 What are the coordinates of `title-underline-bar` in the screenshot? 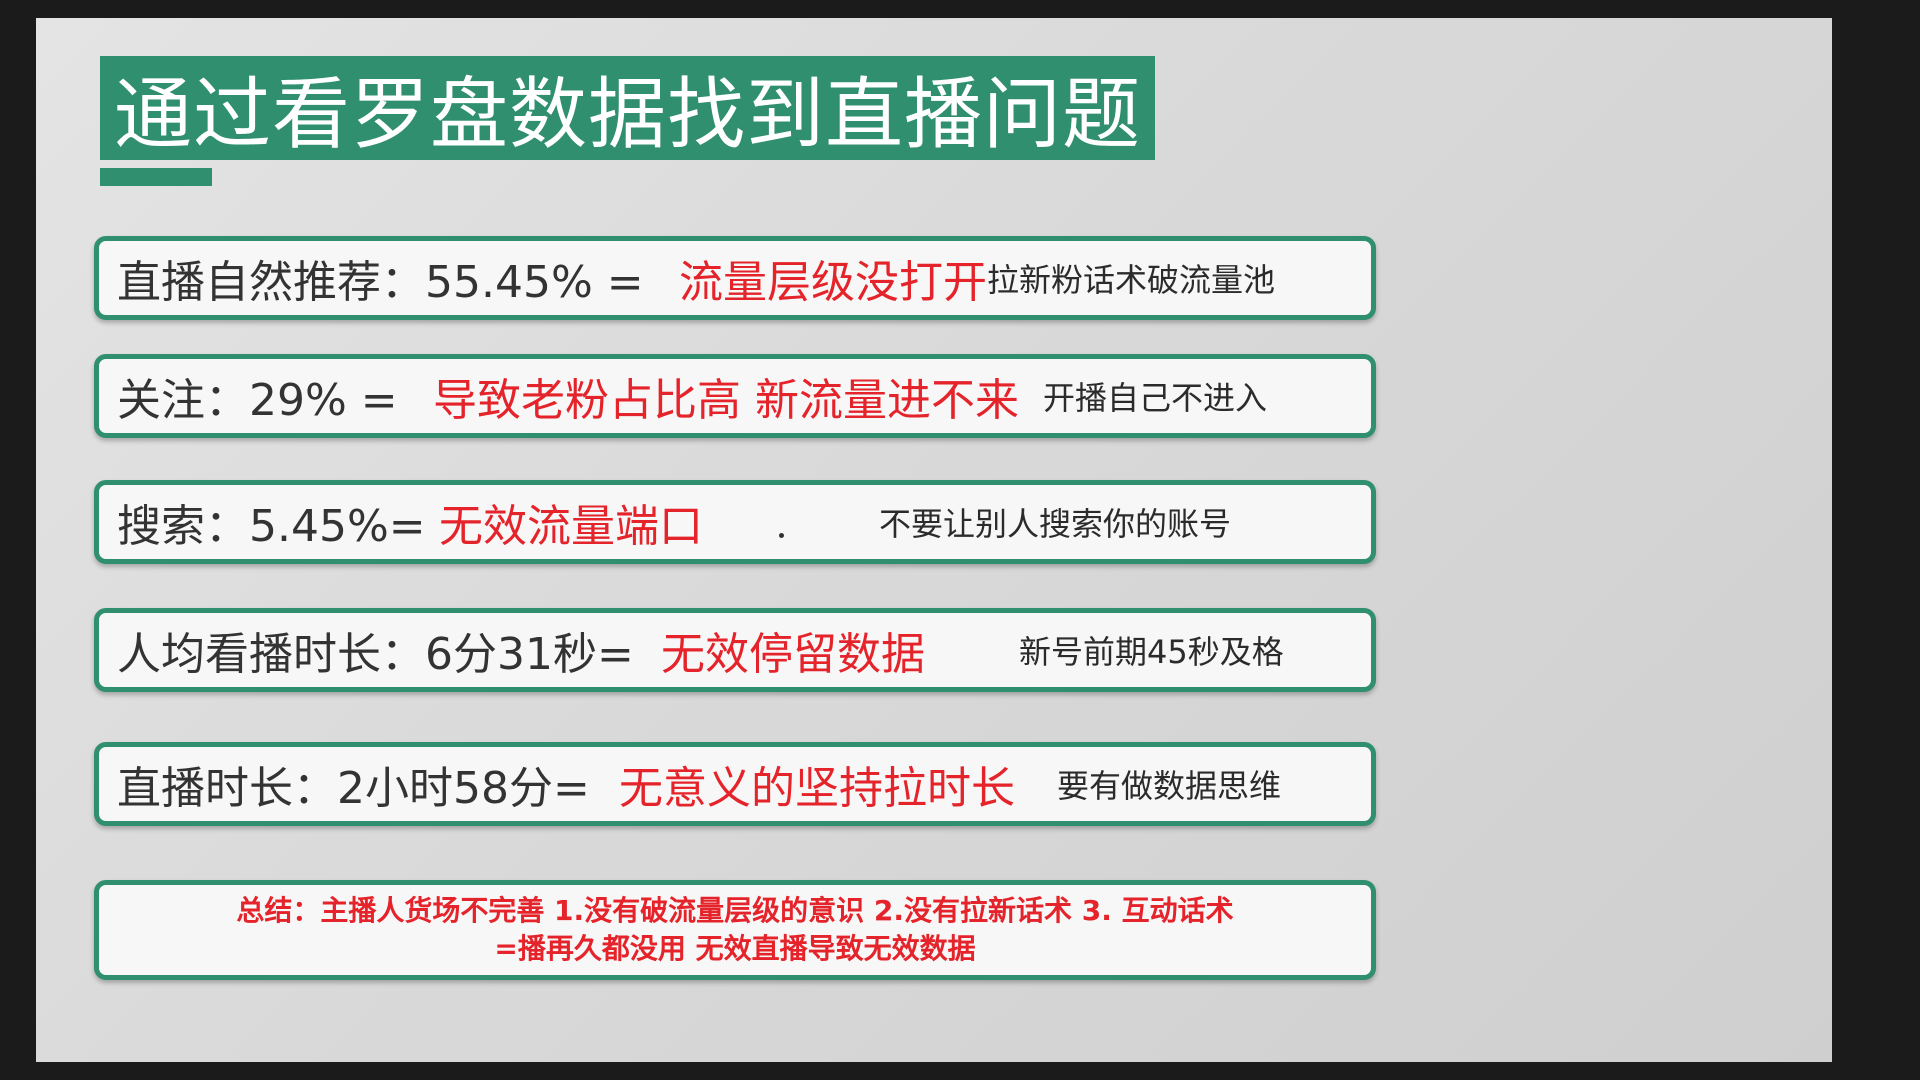 It's located at (156, 177).